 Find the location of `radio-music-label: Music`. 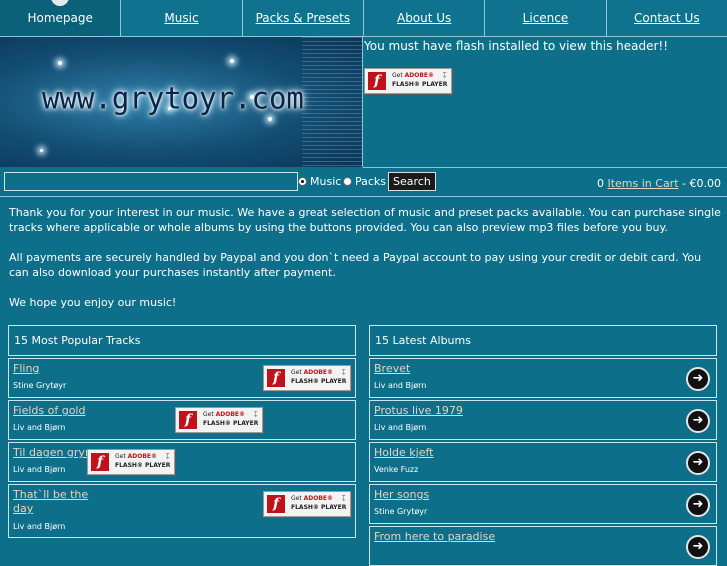

radio-music-label: Music is located at coordinates (326, 181).